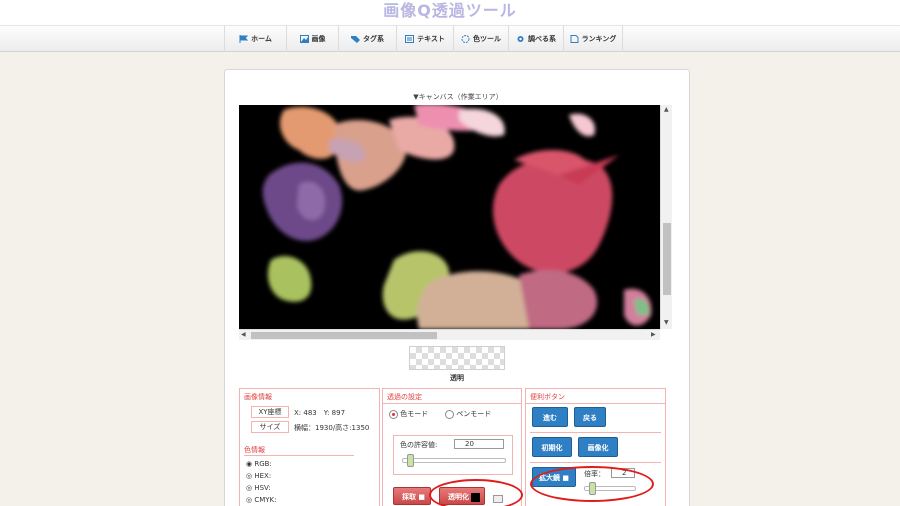 This screenshot has height=506, width=900. I want to click on nav-color-tools-label: 色ツール, so click(487, 39).